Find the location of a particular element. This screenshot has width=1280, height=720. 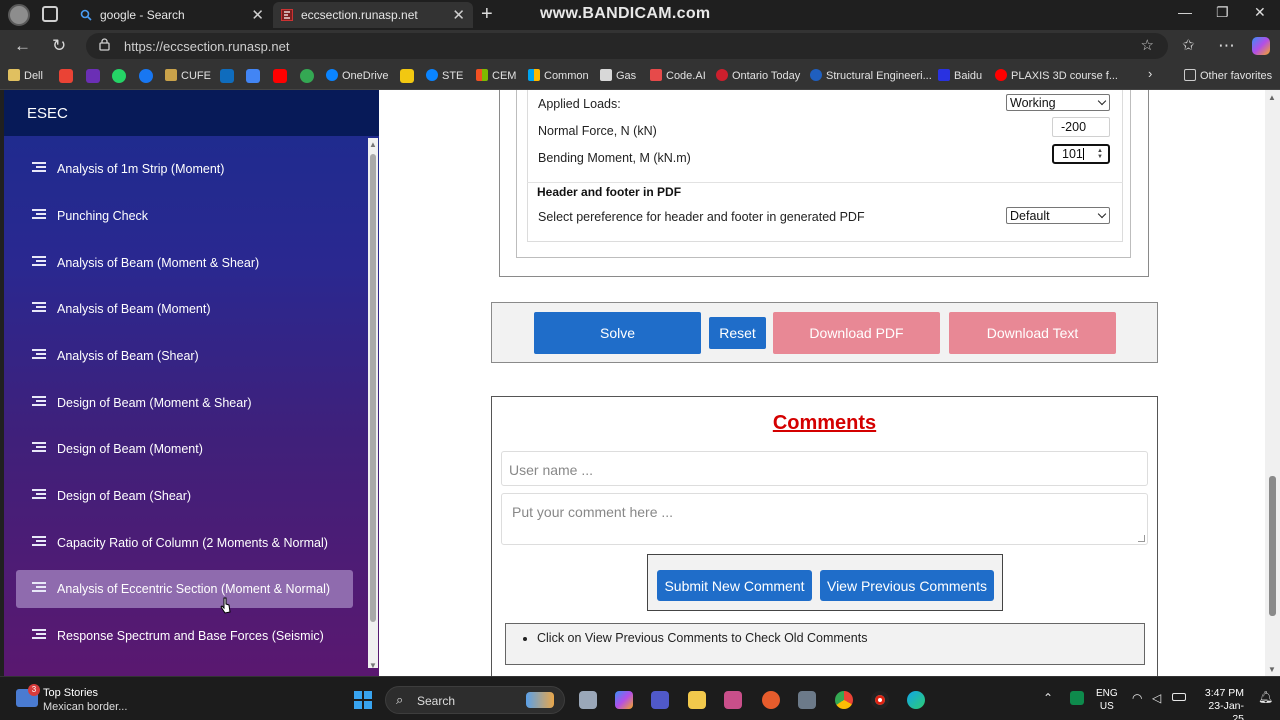

new-tab-icon: + is located at coordinates (487, 14).